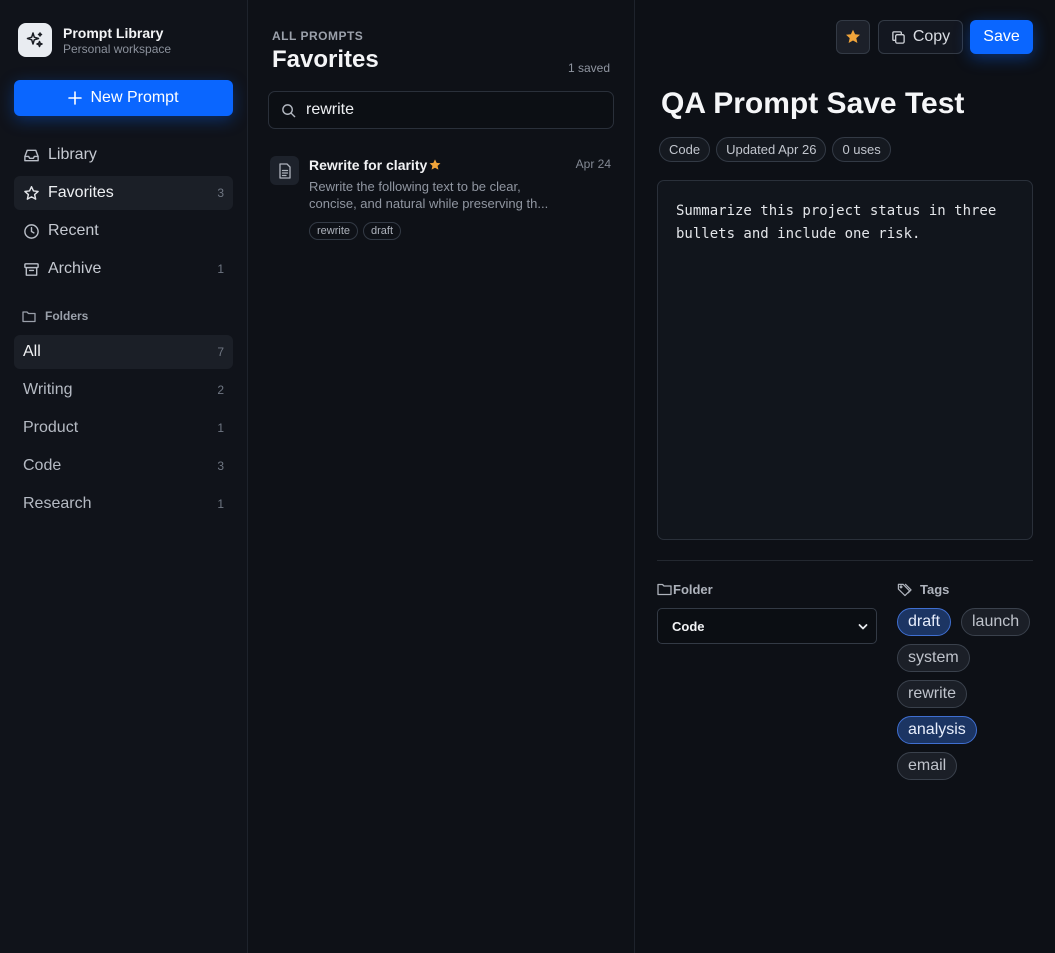 This screenshot has height=953, width=1055. Describe the element at coordinates (51, 427) in the screenshot. I see `folder-product-label: Product` at that location.